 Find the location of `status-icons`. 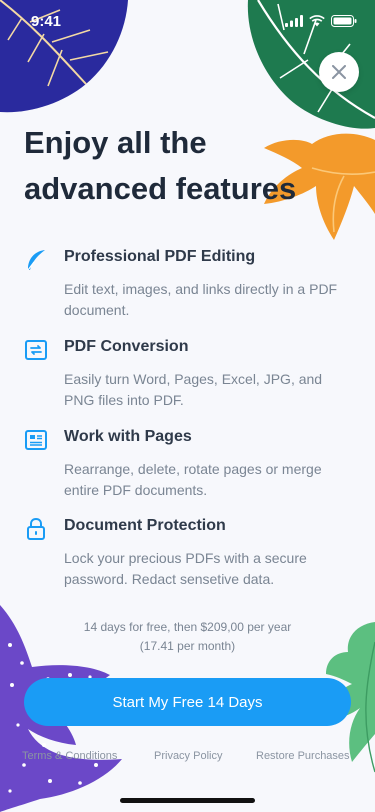

status-icons is located at coordinates (321, 21).